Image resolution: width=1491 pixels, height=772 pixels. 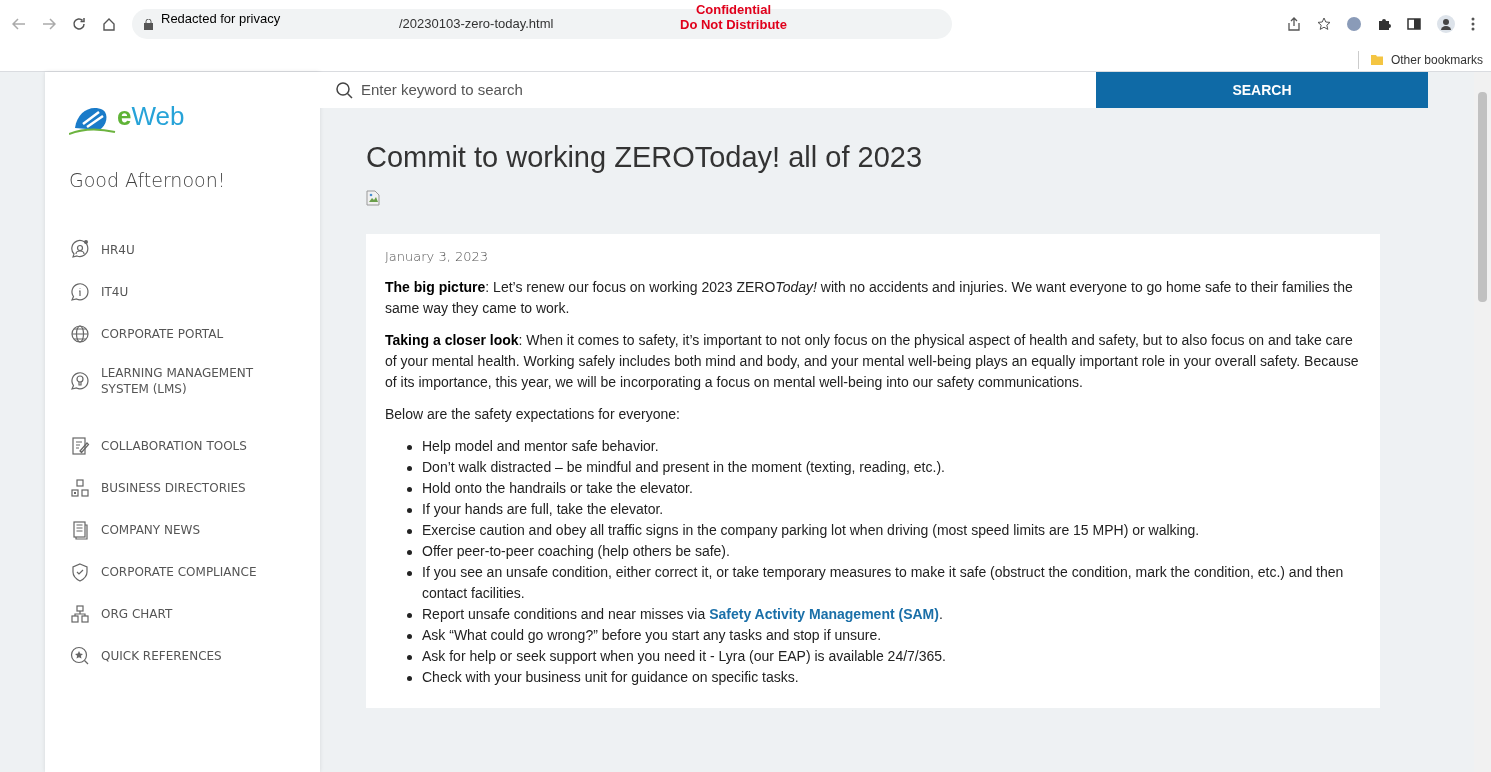 I want to click on bookmark-folder: Other bookmarks, so click(x=1420, y=59).